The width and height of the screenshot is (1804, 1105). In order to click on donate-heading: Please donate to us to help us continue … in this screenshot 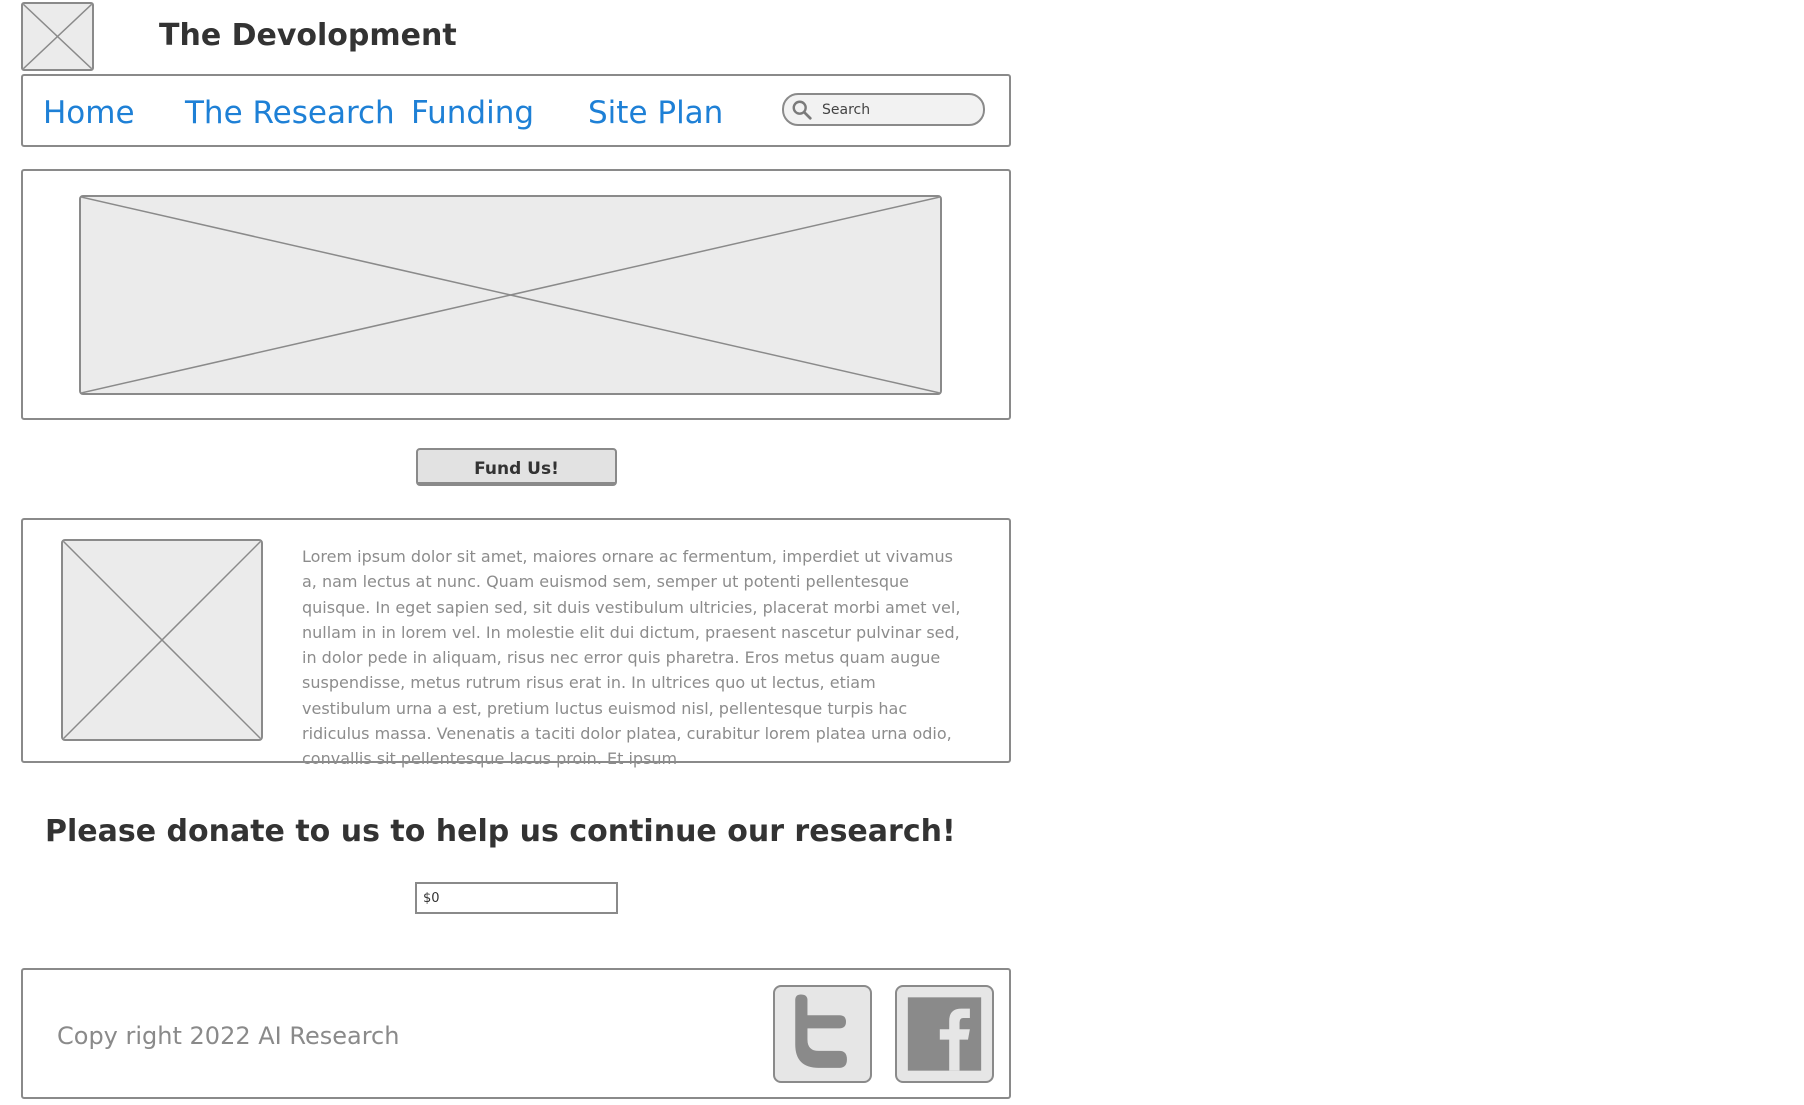, I will do `click(500, 831)`.